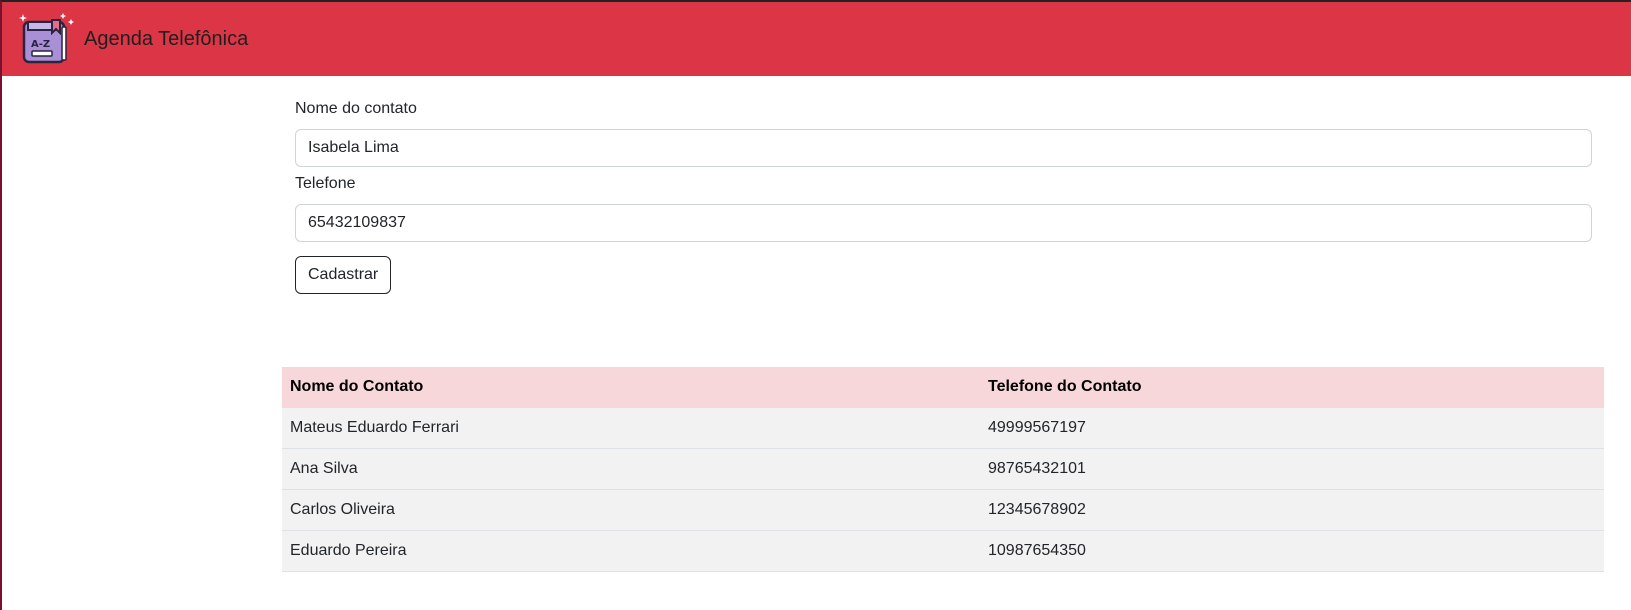 This screenshot has height=610, width=1631. Describe the element at coordinates (1292, 428) in the screenshot. I see `contact-phone-cell: 49999567197` at that location.